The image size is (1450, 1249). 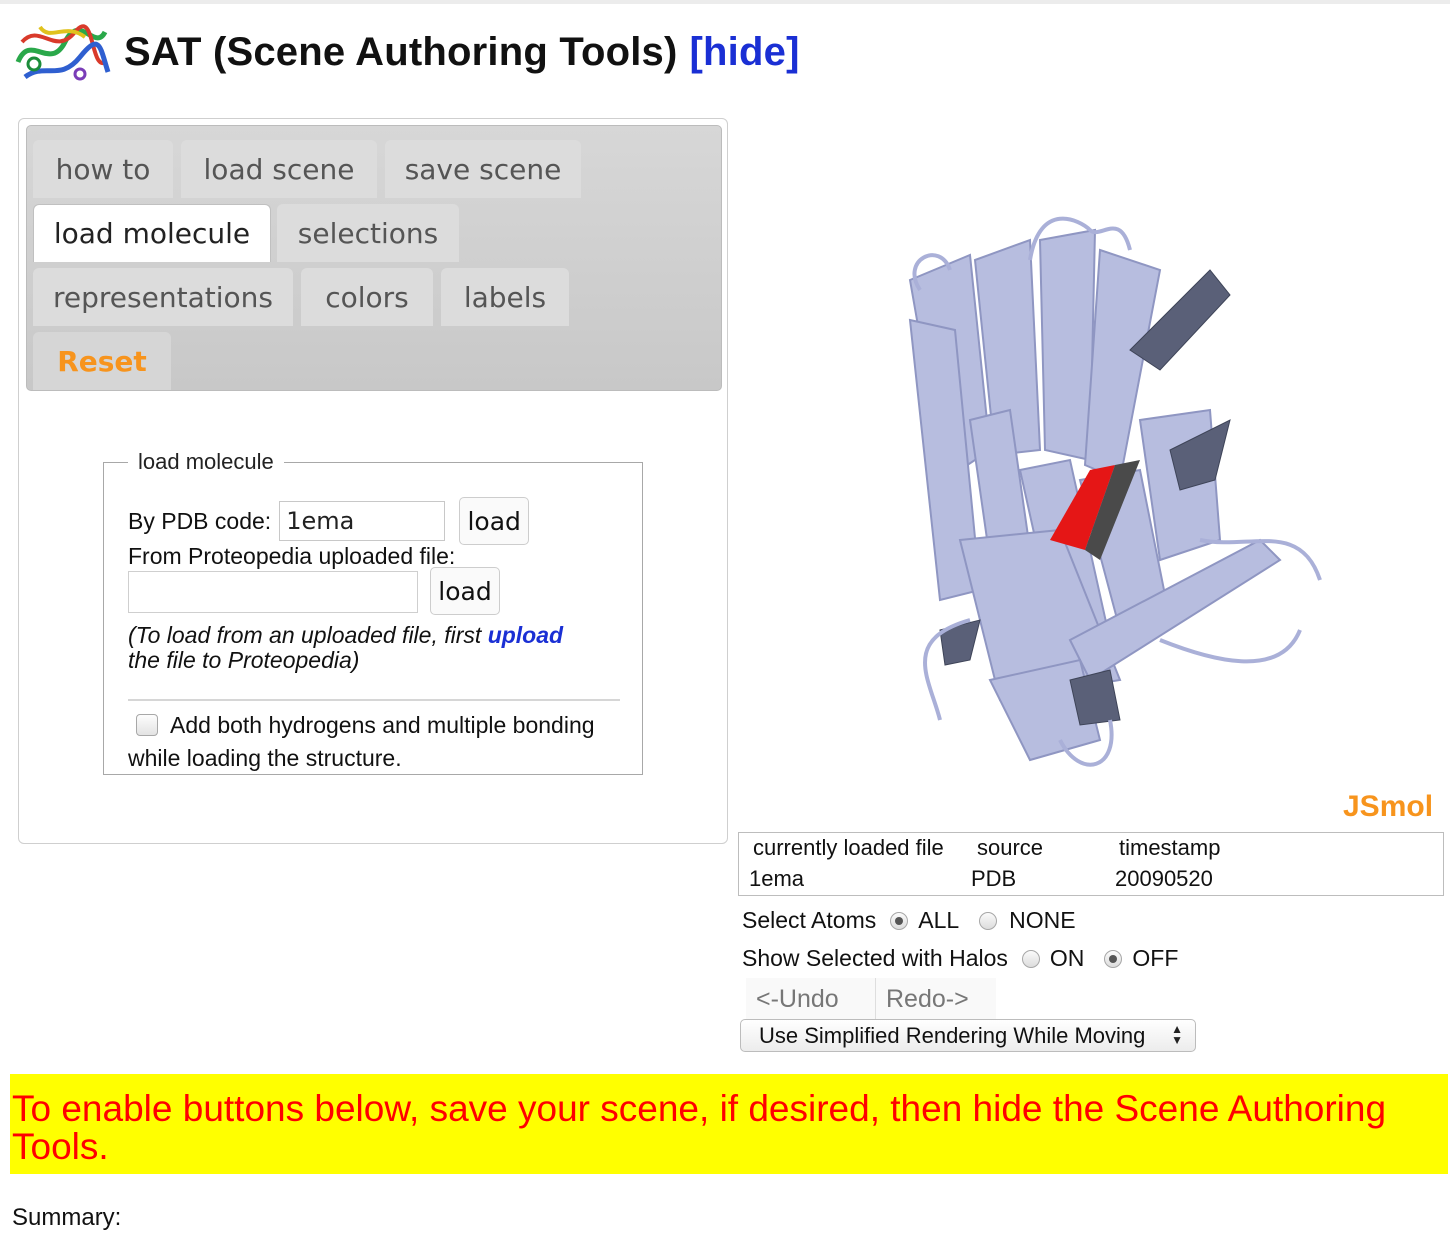 I want to click on value-loaded-file: 1ema, so click(x=777, y=878).